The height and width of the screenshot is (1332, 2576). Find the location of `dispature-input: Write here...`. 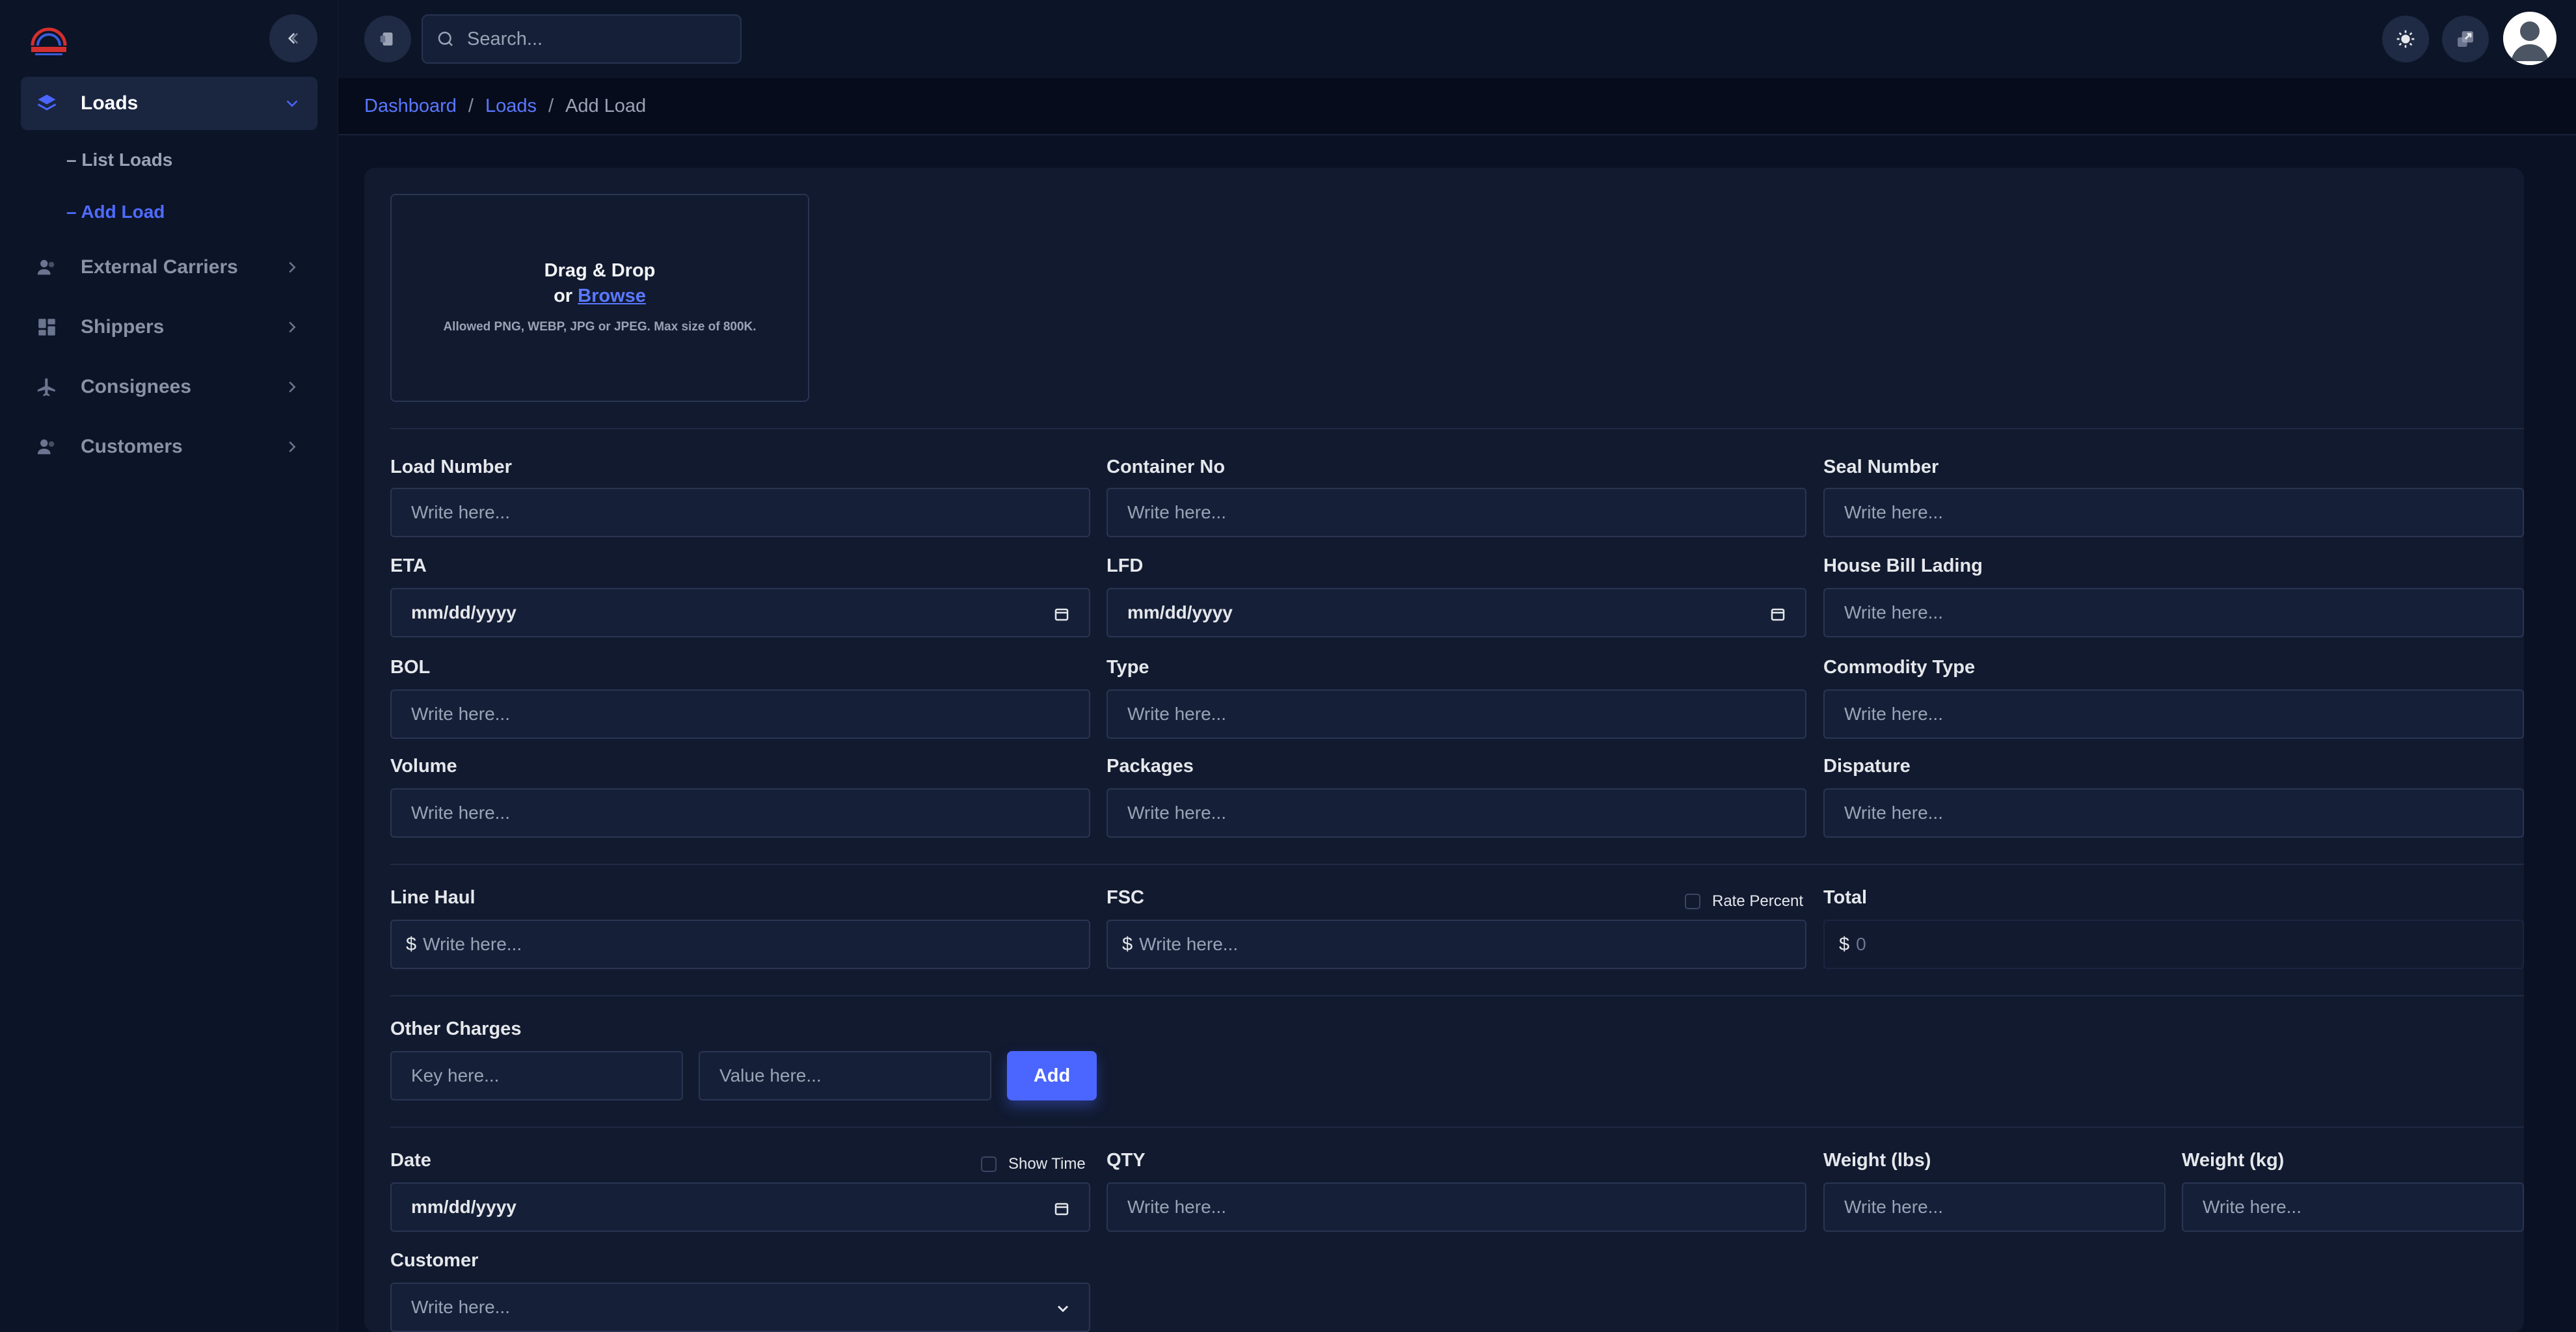

dispature-input: Write here... is located at coordinates (2173, 813).